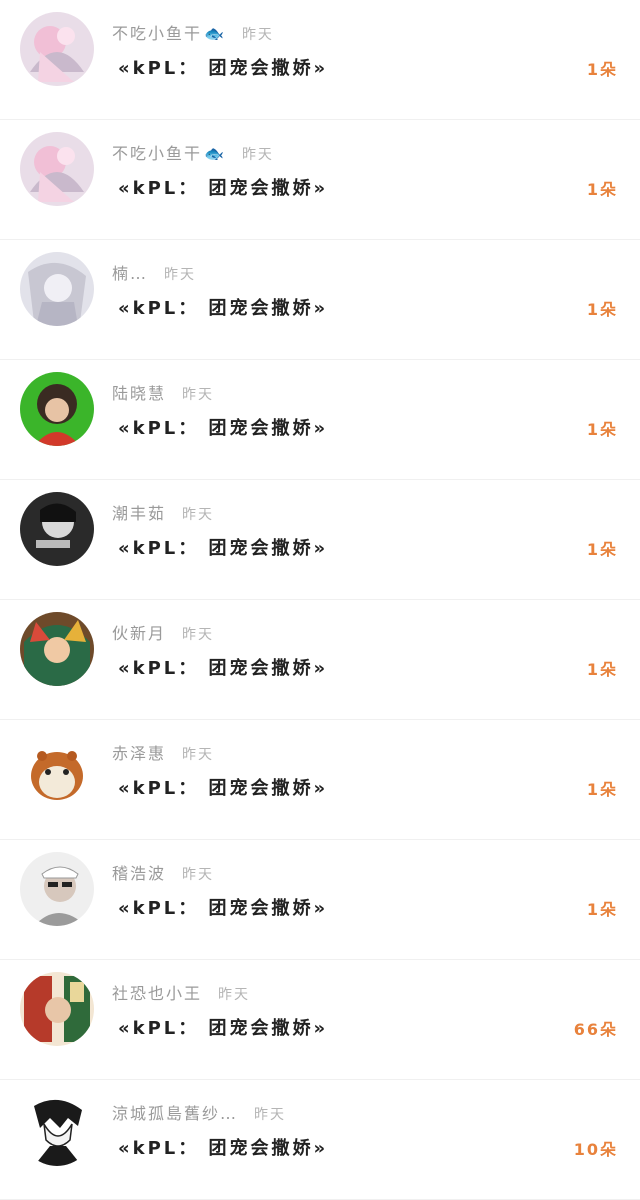 This screenshot has height=1200, width=640. I want to click on user-name-line: 涼城孤島舊纱… 昨天, so click(199, 1112).